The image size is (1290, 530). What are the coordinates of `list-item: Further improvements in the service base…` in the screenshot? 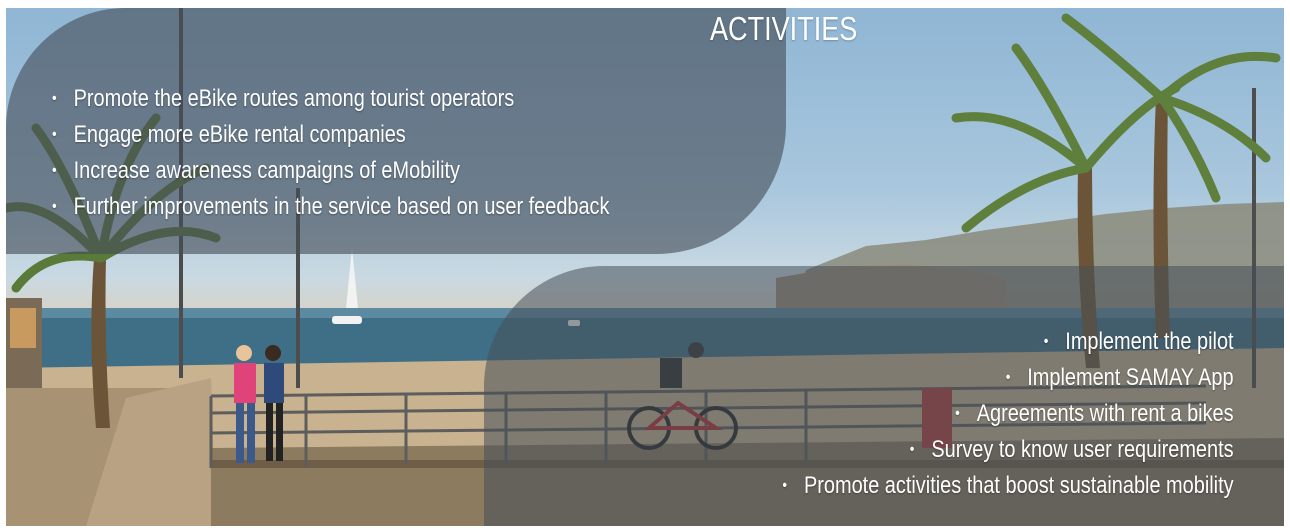 It's located at (331, 207).